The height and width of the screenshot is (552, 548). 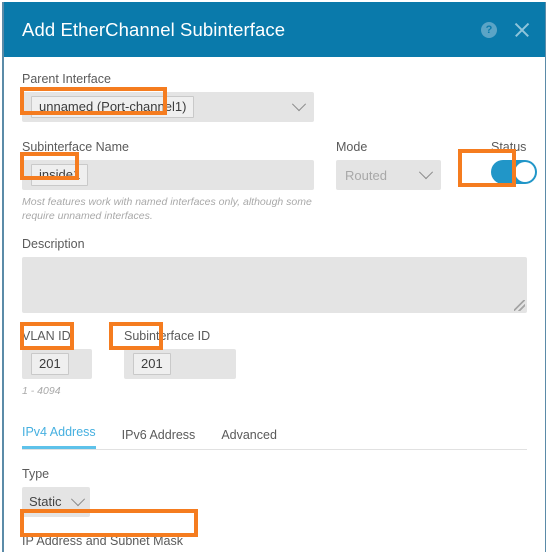 I want to click on description-textarea, so click(x=274, y=285).